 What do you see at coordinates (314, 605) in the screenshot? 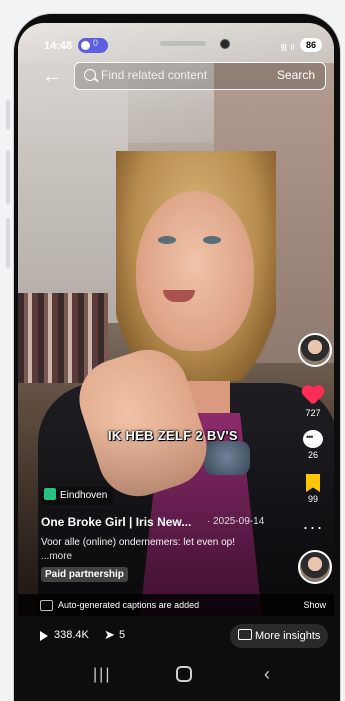
I see `captions-show-button: Show` at bounding box center [314, 605].